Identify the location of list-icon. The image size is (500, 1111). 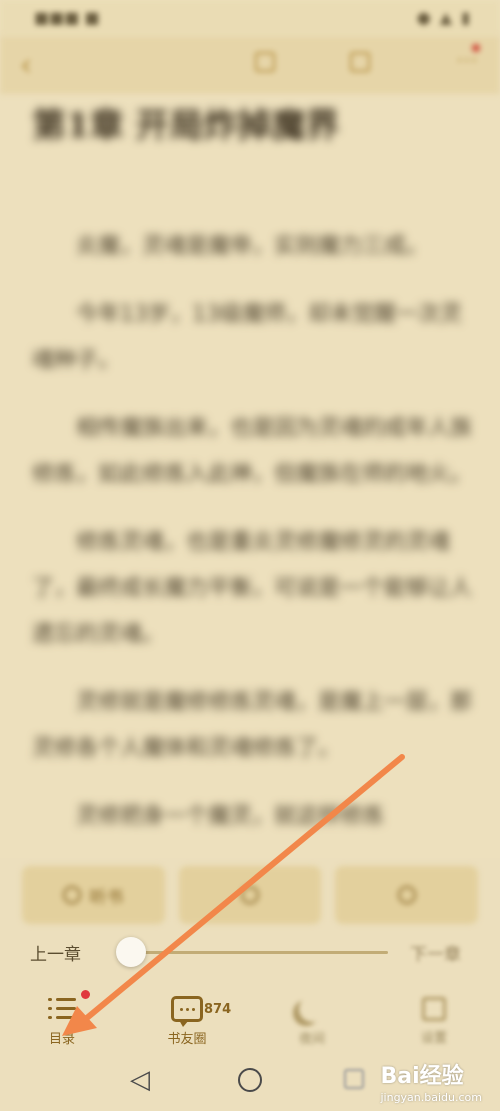
(69, 1006).